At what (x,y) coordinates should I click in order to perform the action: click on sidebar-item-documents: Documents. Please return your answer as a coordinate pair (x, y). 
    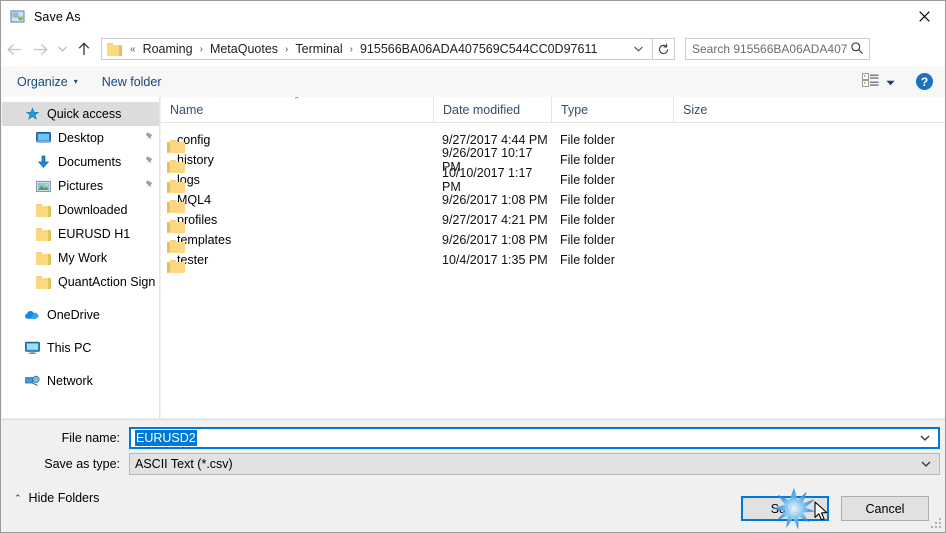
    Looking at the image, I should click on (80, 162).